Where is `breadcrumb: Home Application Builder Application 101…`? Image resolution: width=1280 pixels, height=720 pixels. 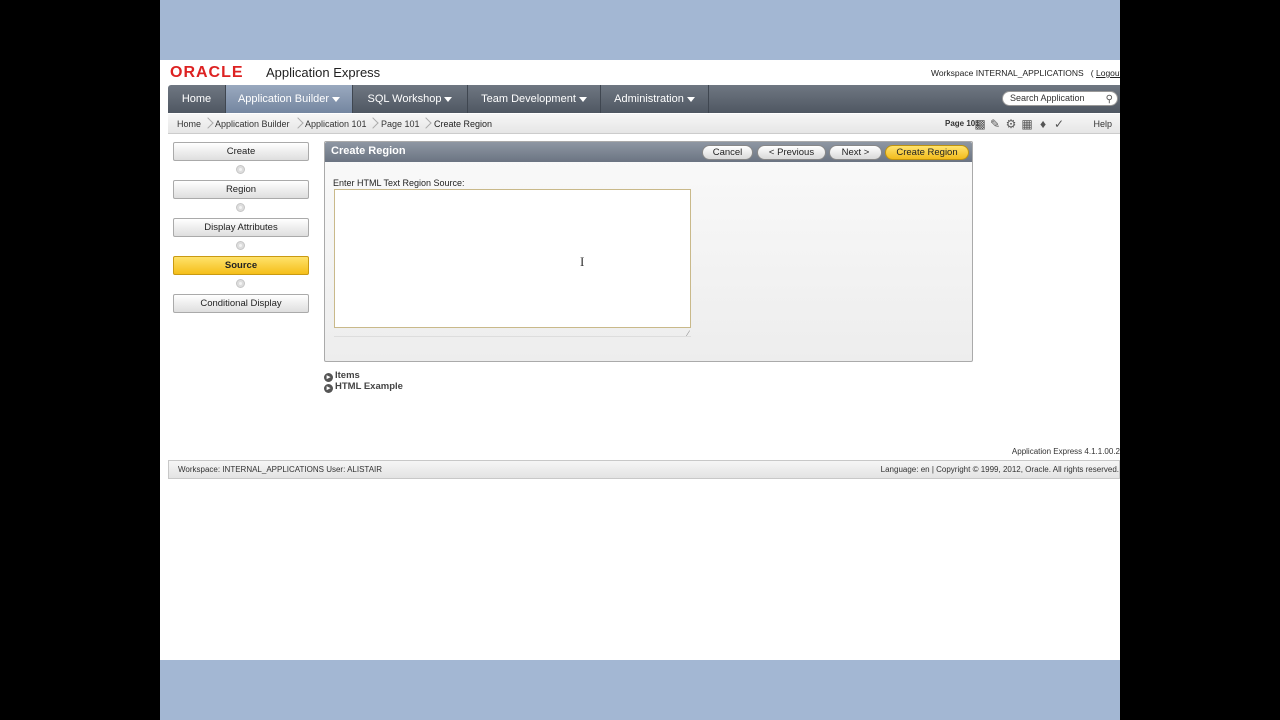 breadcrumb: Home Application Builder Application 101… is located at coordinates (644, 124).